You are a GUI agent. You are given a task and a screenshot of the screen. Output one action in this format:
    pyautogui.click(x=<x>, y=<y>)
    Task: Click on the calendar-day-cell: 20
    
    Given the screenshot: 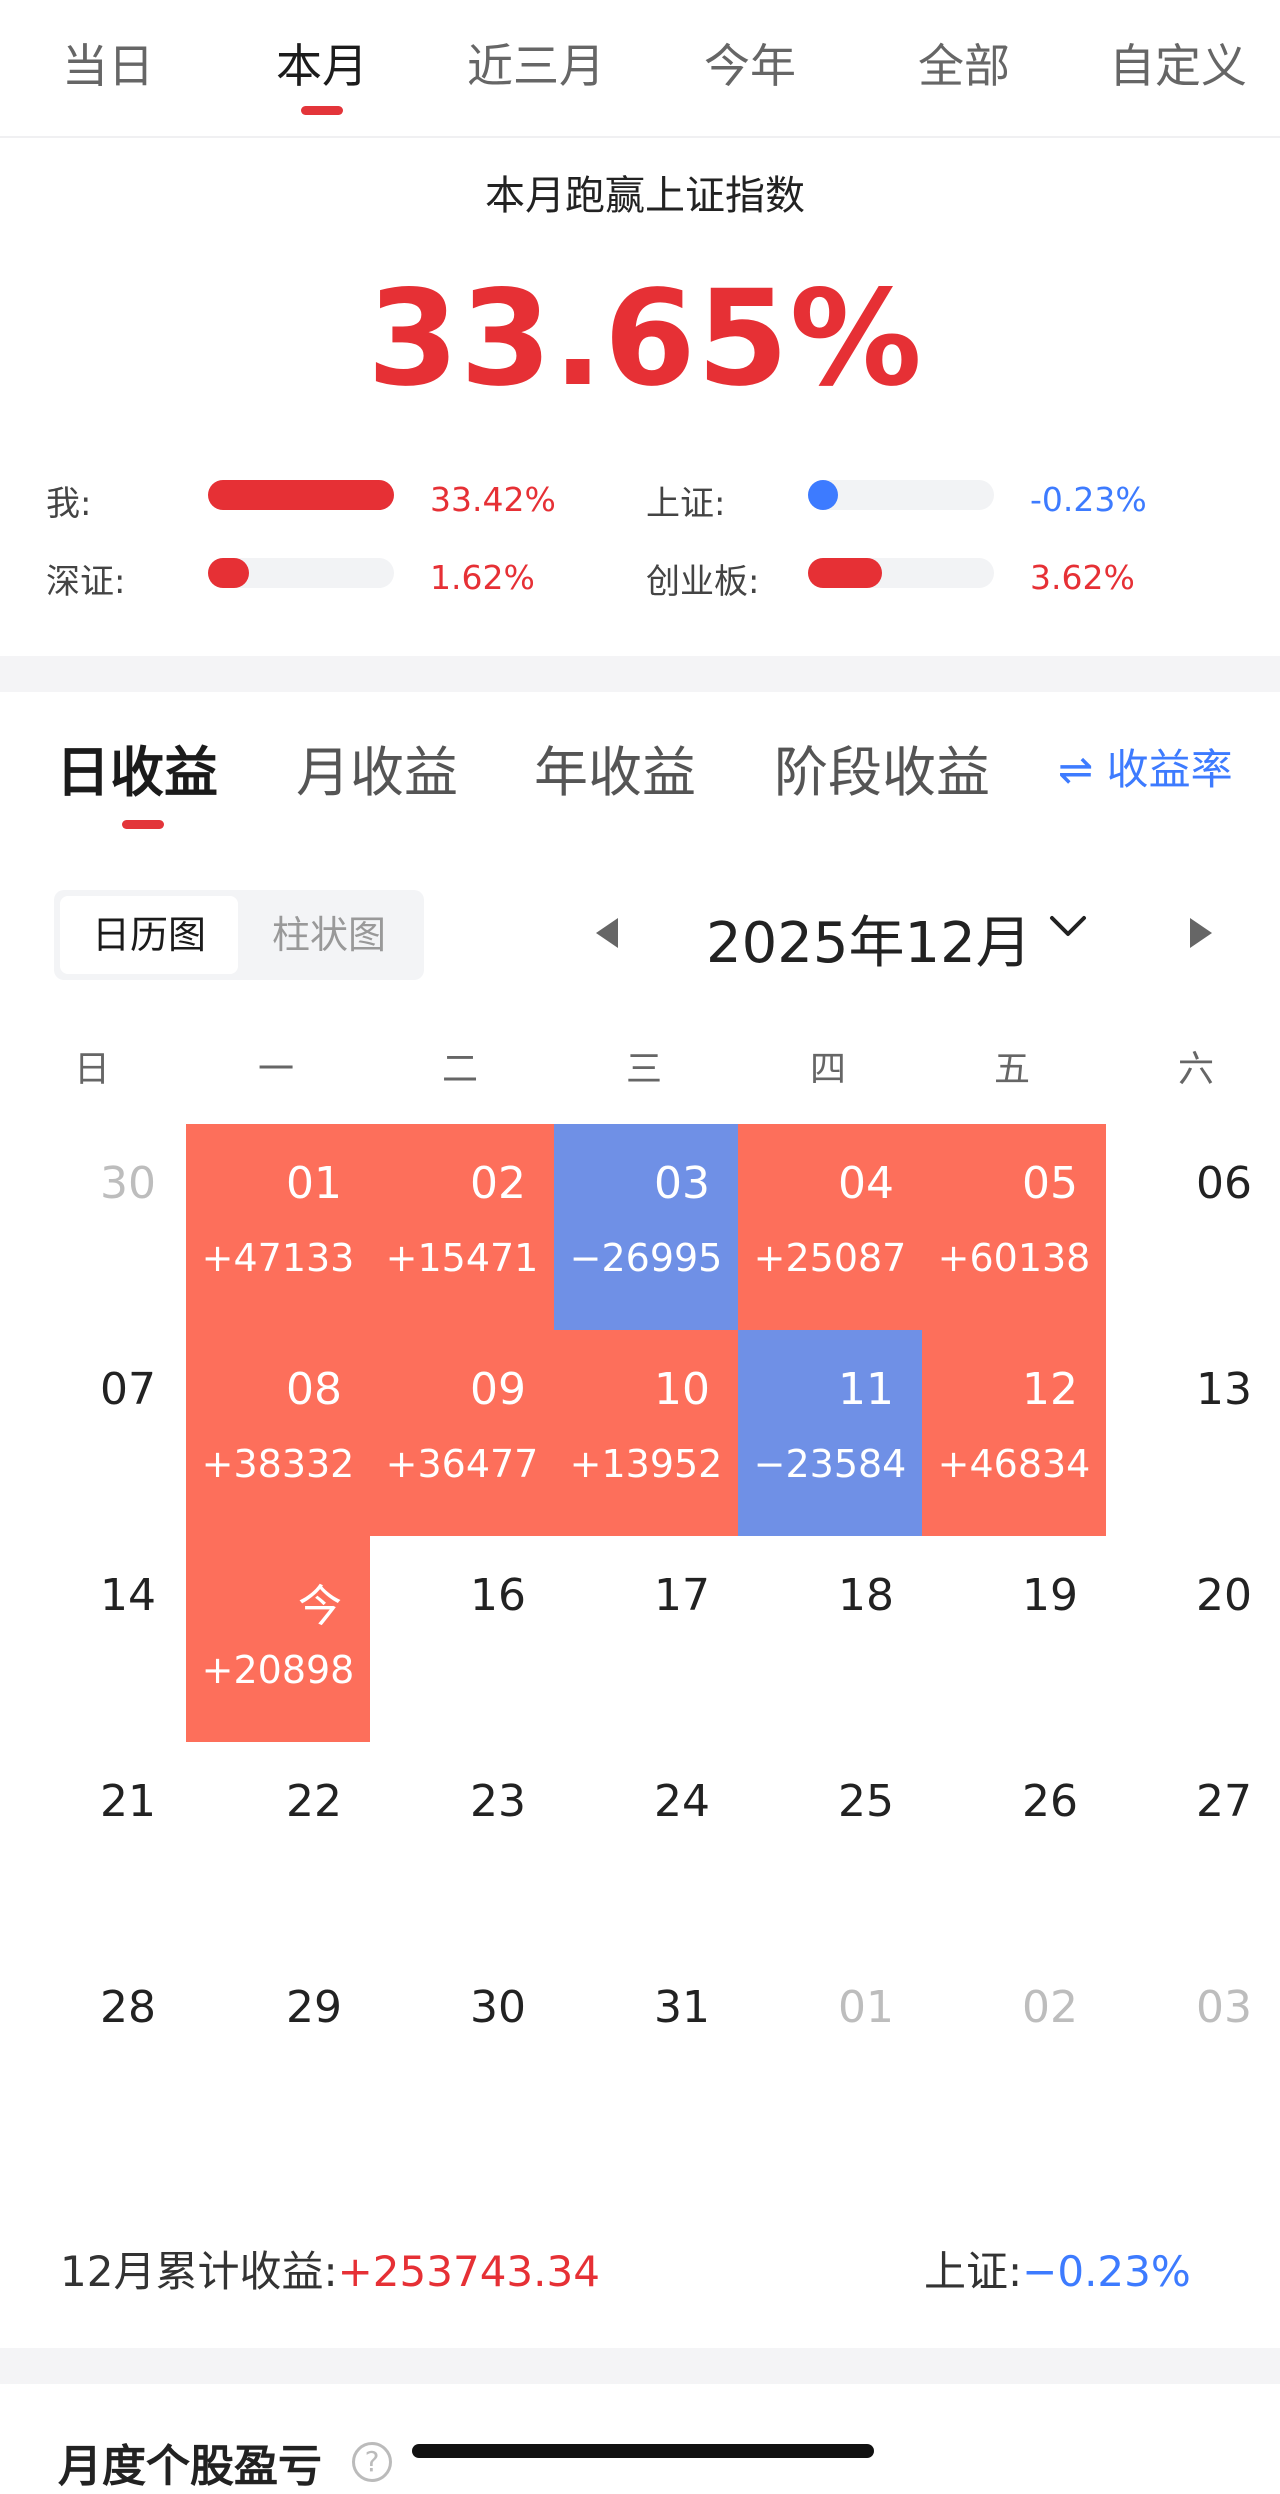 What is the action you would take?
    pyautogui.click(x=1188, y=1639)
    